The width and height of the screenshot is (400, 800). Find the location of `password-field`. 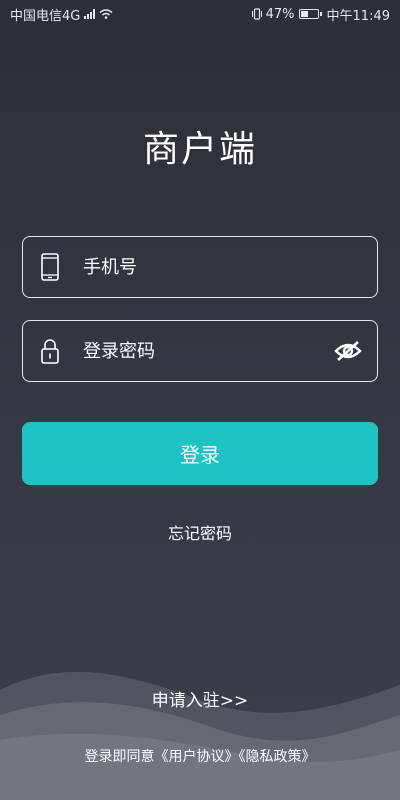

password-field is located at coordinates (200, 351).